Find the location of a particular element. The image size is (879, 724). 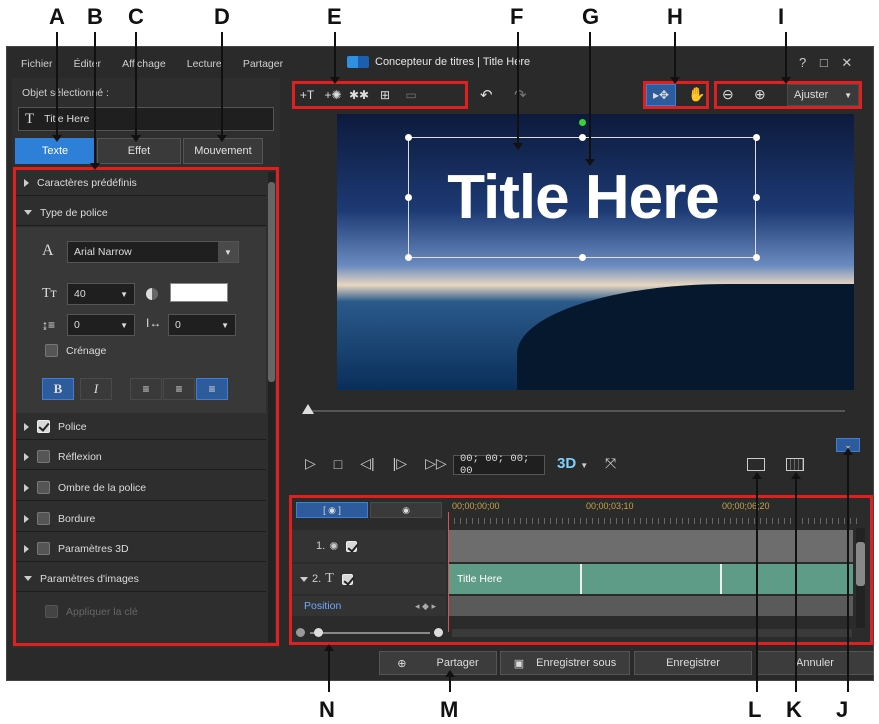

kerning-row: Crénage is located at coordinates (75, 350).